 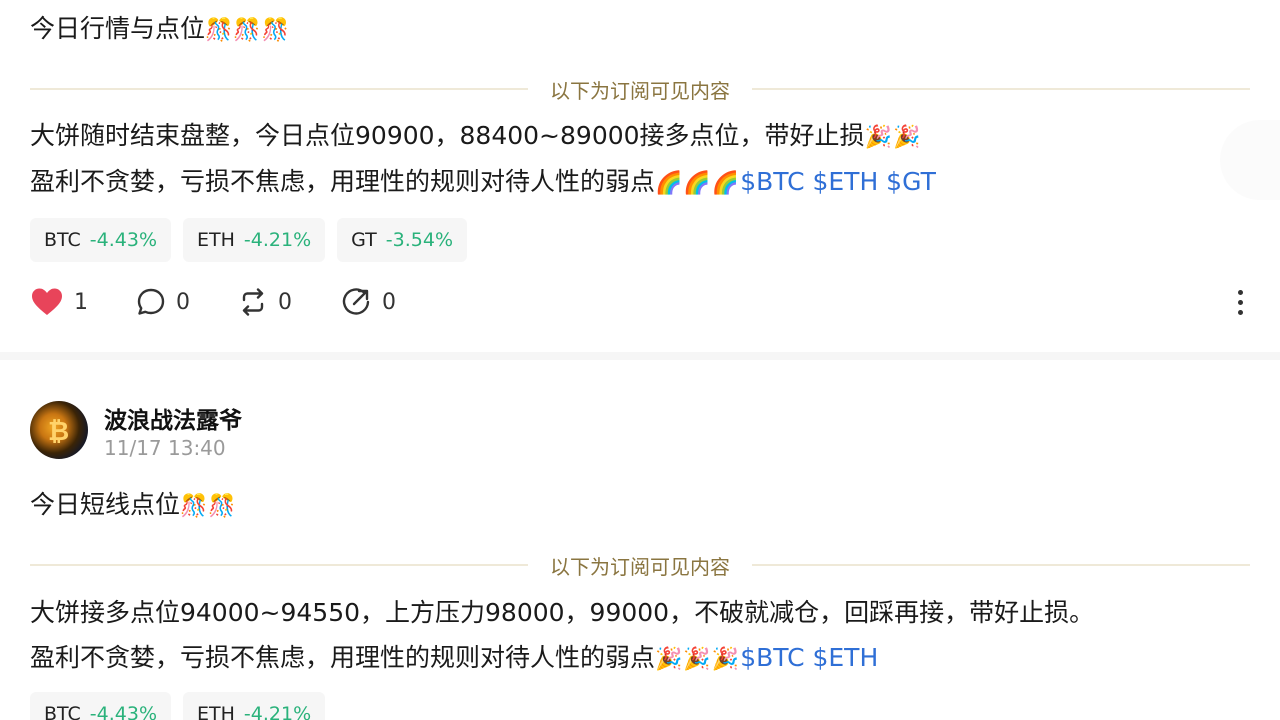 What do you see at coordinates (364, 240) in the screenshot?
I see `chip-symbol: GT` at bounding box center [364, 240].